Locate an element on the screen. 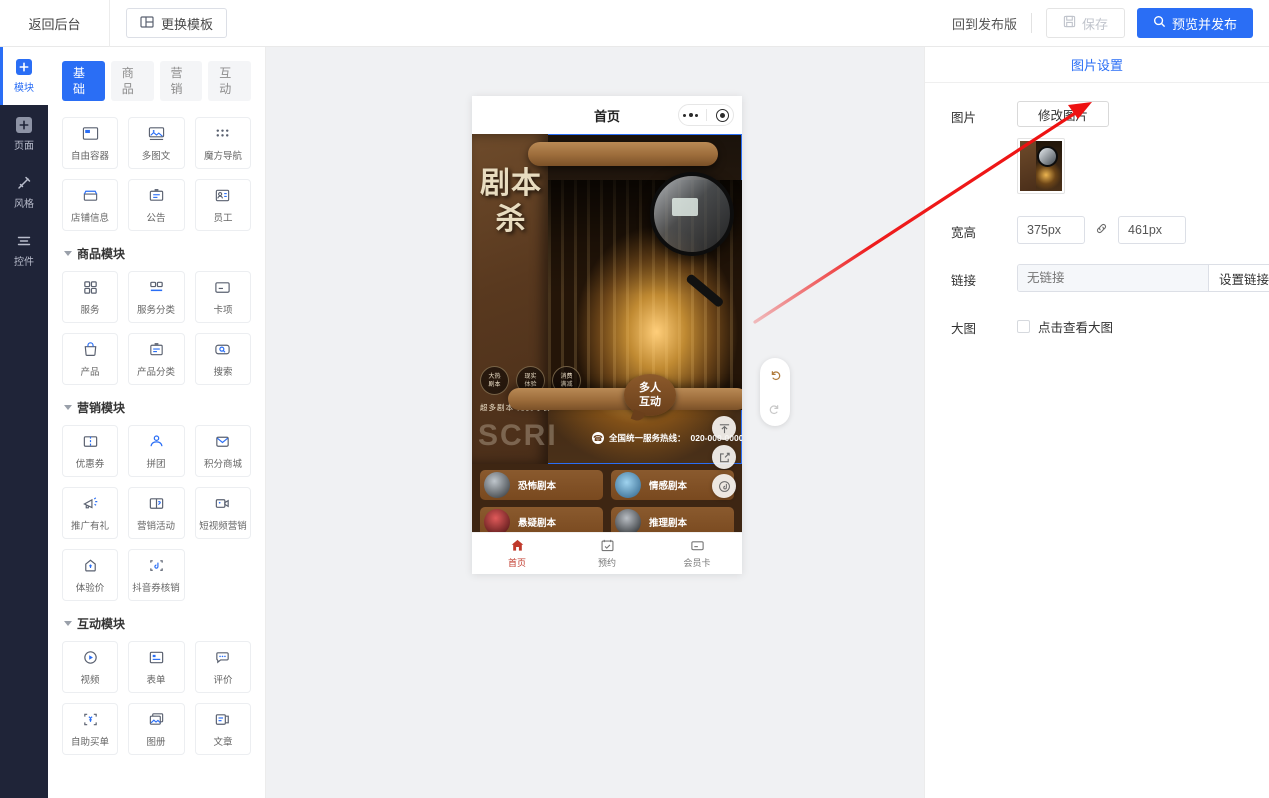 Image resolution: width=1269 pixels, height=798 pixels. scroll-to-top-button is located at coordinates (724, 428).